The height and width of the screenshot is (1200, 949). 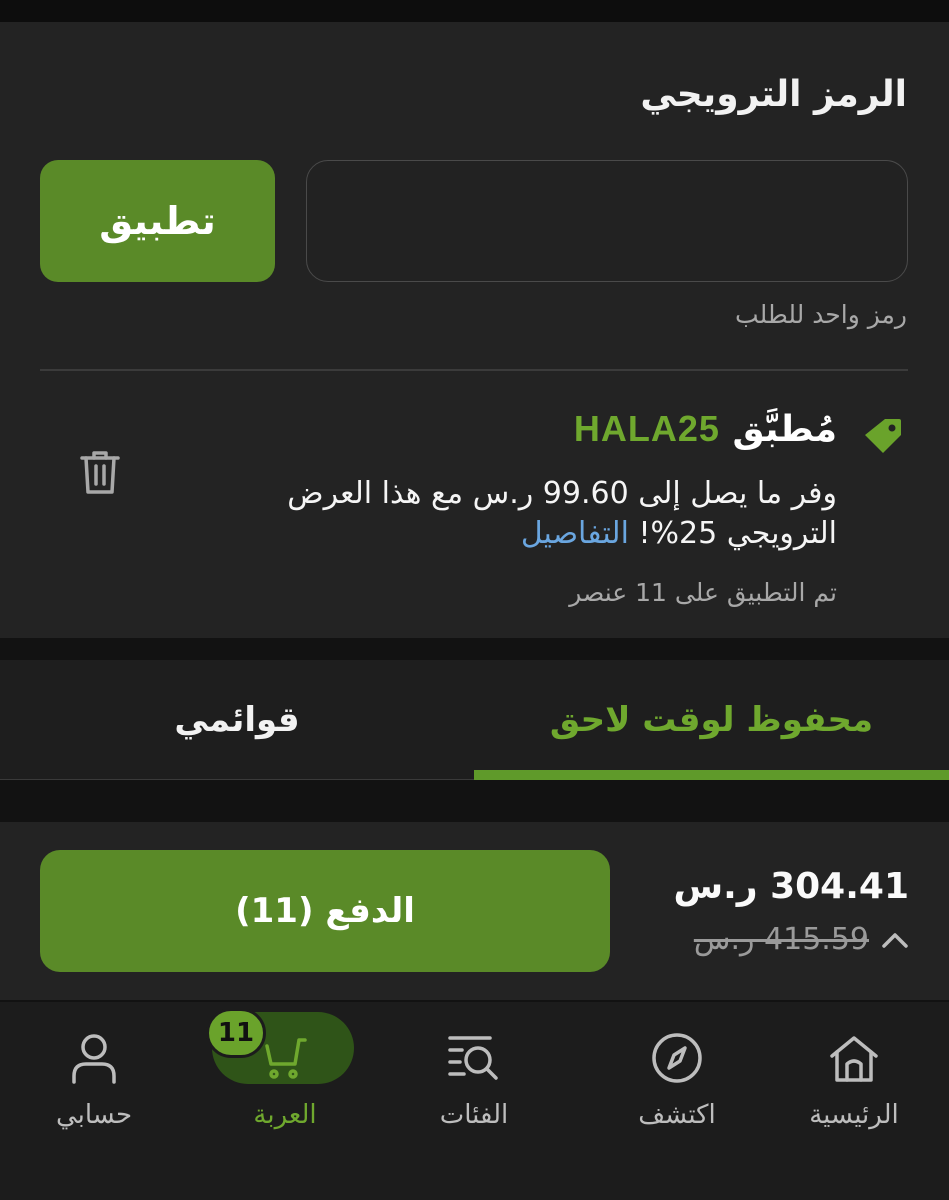 What do you see at coordinates (791, 886) in the screenshot?
I see `total-price: 304.41 ر.س` at bounding box center [791, 886].